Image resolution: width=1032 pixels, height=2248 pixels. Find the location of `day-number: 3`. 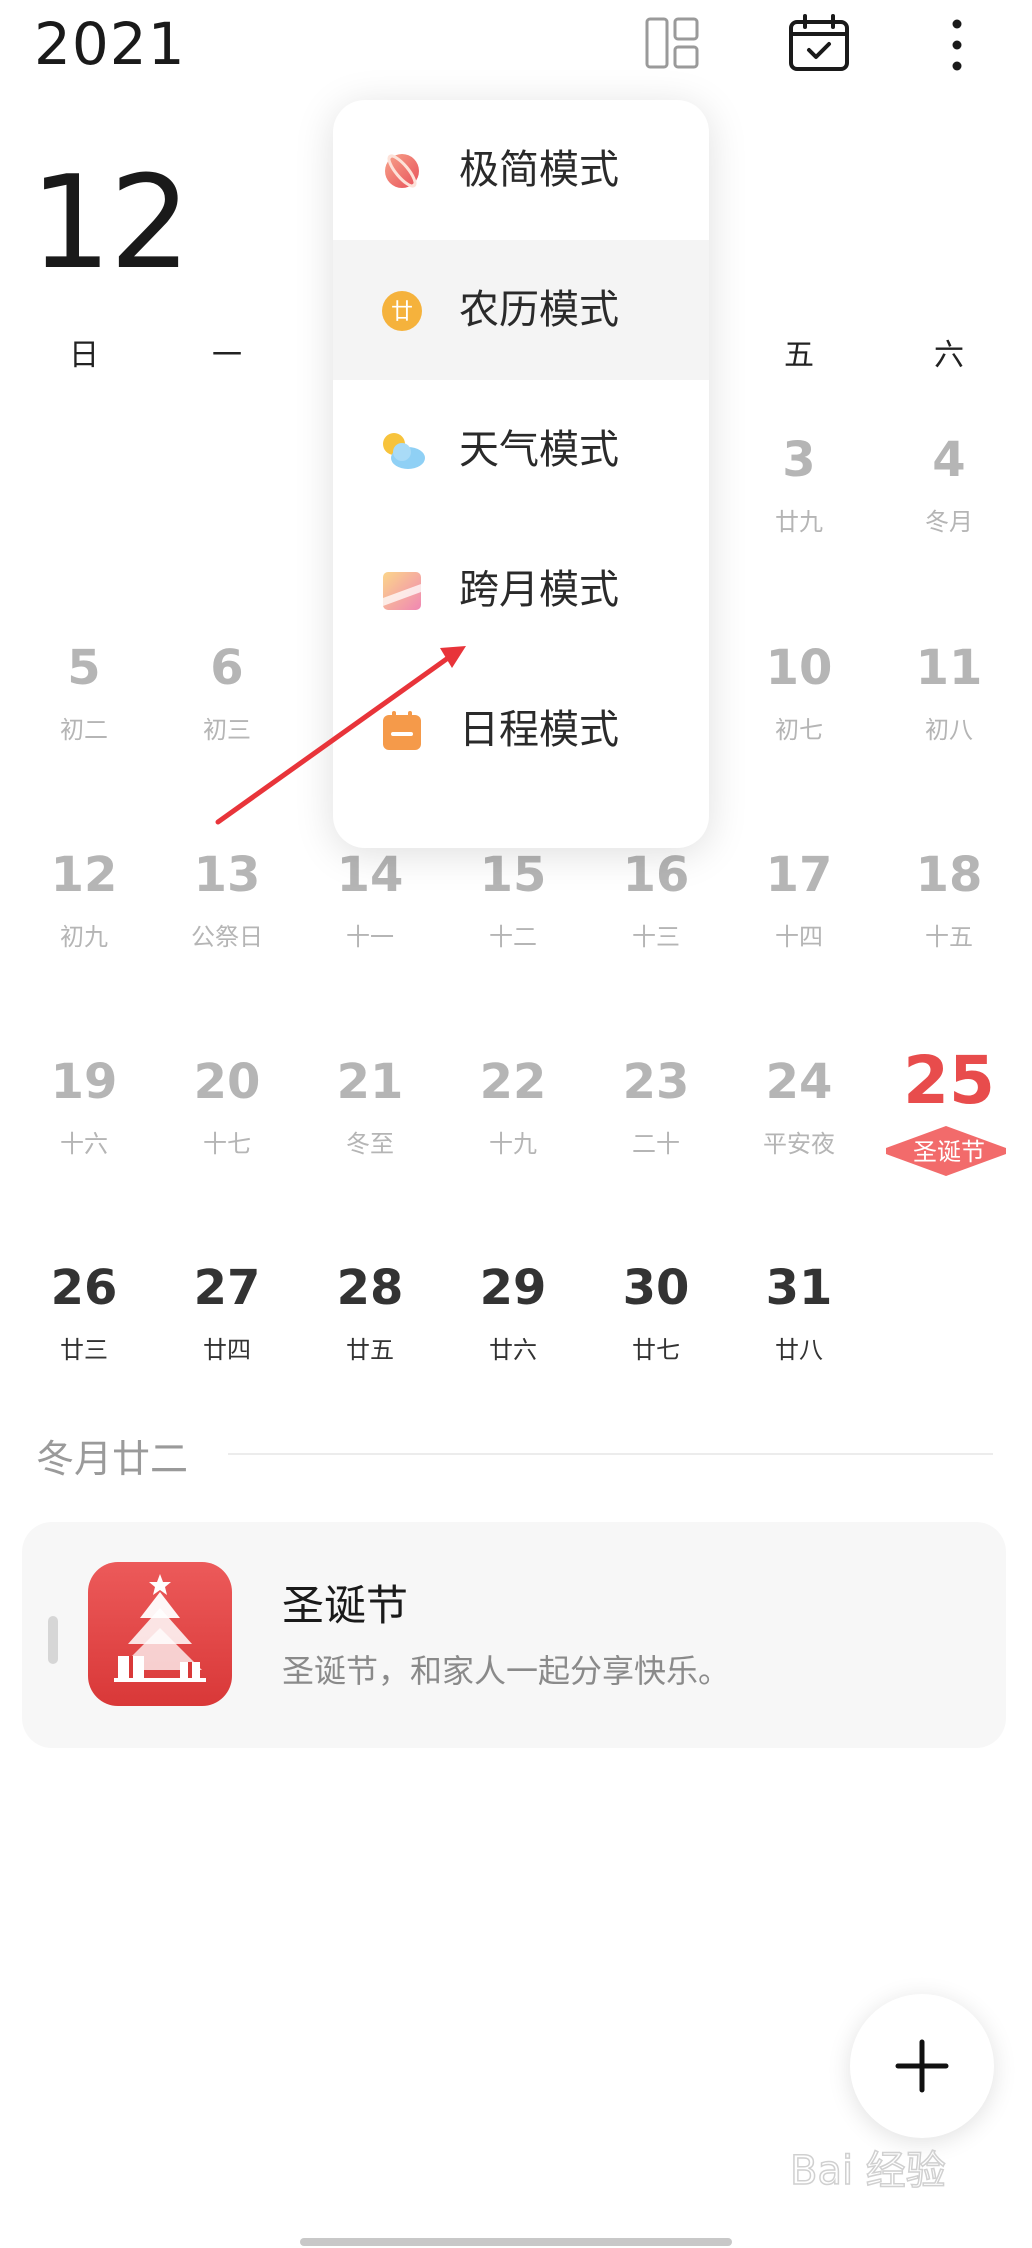

day-number: 3 is located at coordinates (799, 460).